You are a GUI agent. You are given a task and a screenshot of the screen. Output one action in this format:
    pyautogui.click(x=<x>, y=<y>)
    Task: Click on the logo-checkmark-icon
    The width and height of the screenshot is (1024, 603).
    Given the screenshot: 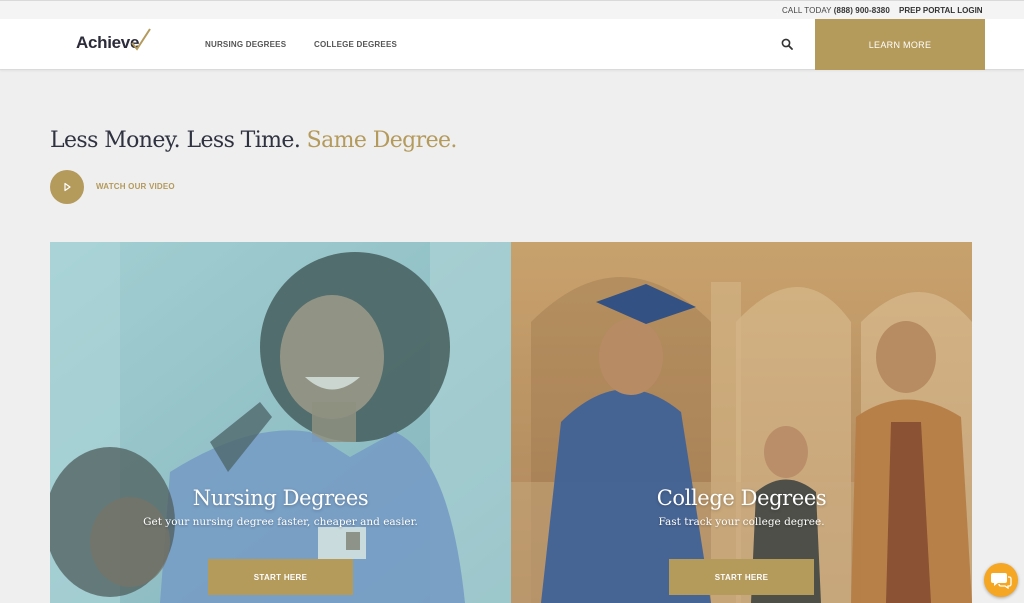 What is the action you would take?
    pyautogui.click(x=141, y=39)
    